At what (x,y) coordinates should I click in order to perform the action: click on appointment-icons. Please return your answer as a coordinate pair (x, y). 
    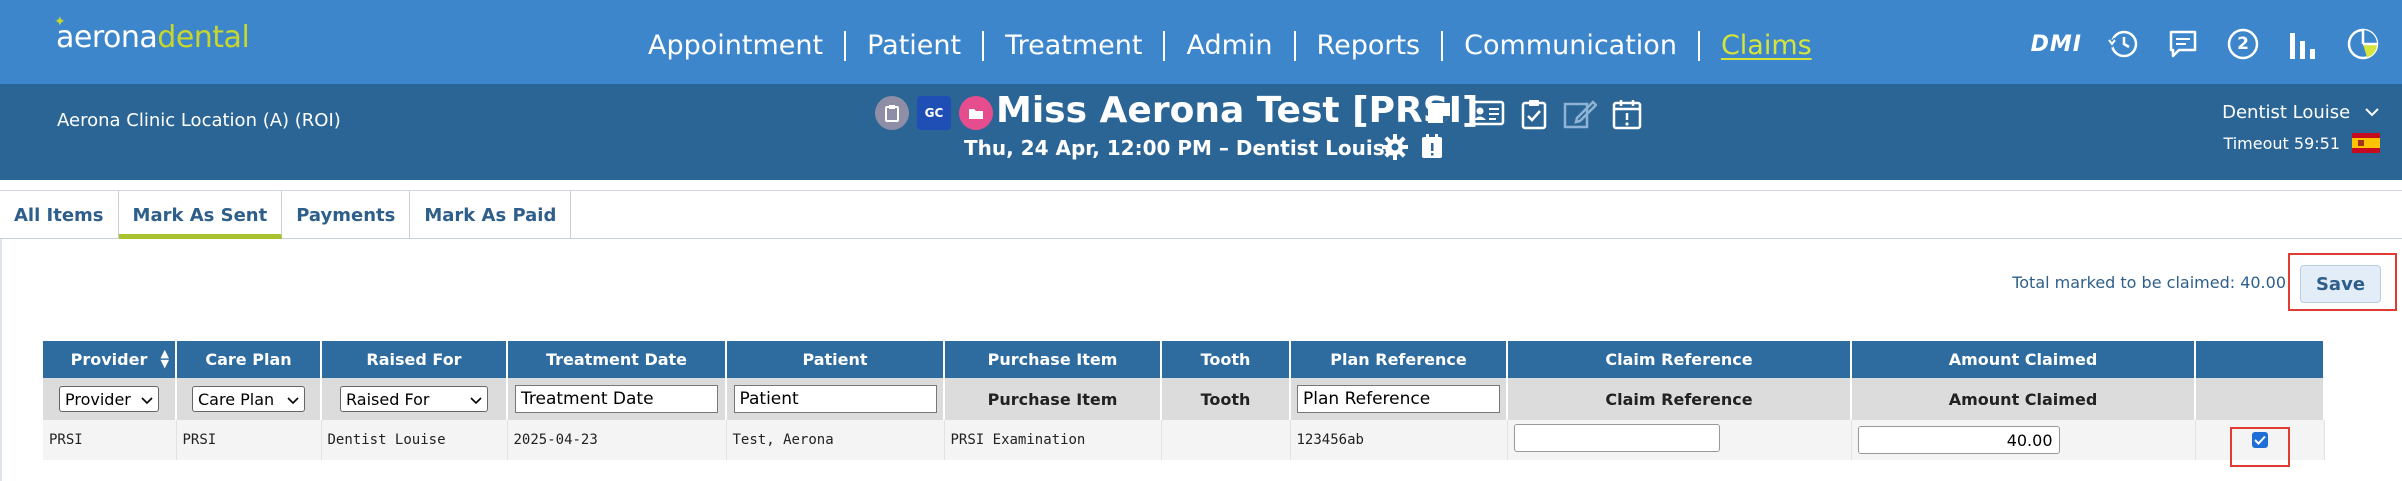
    Looking at the image, I should click on (1412, 149).